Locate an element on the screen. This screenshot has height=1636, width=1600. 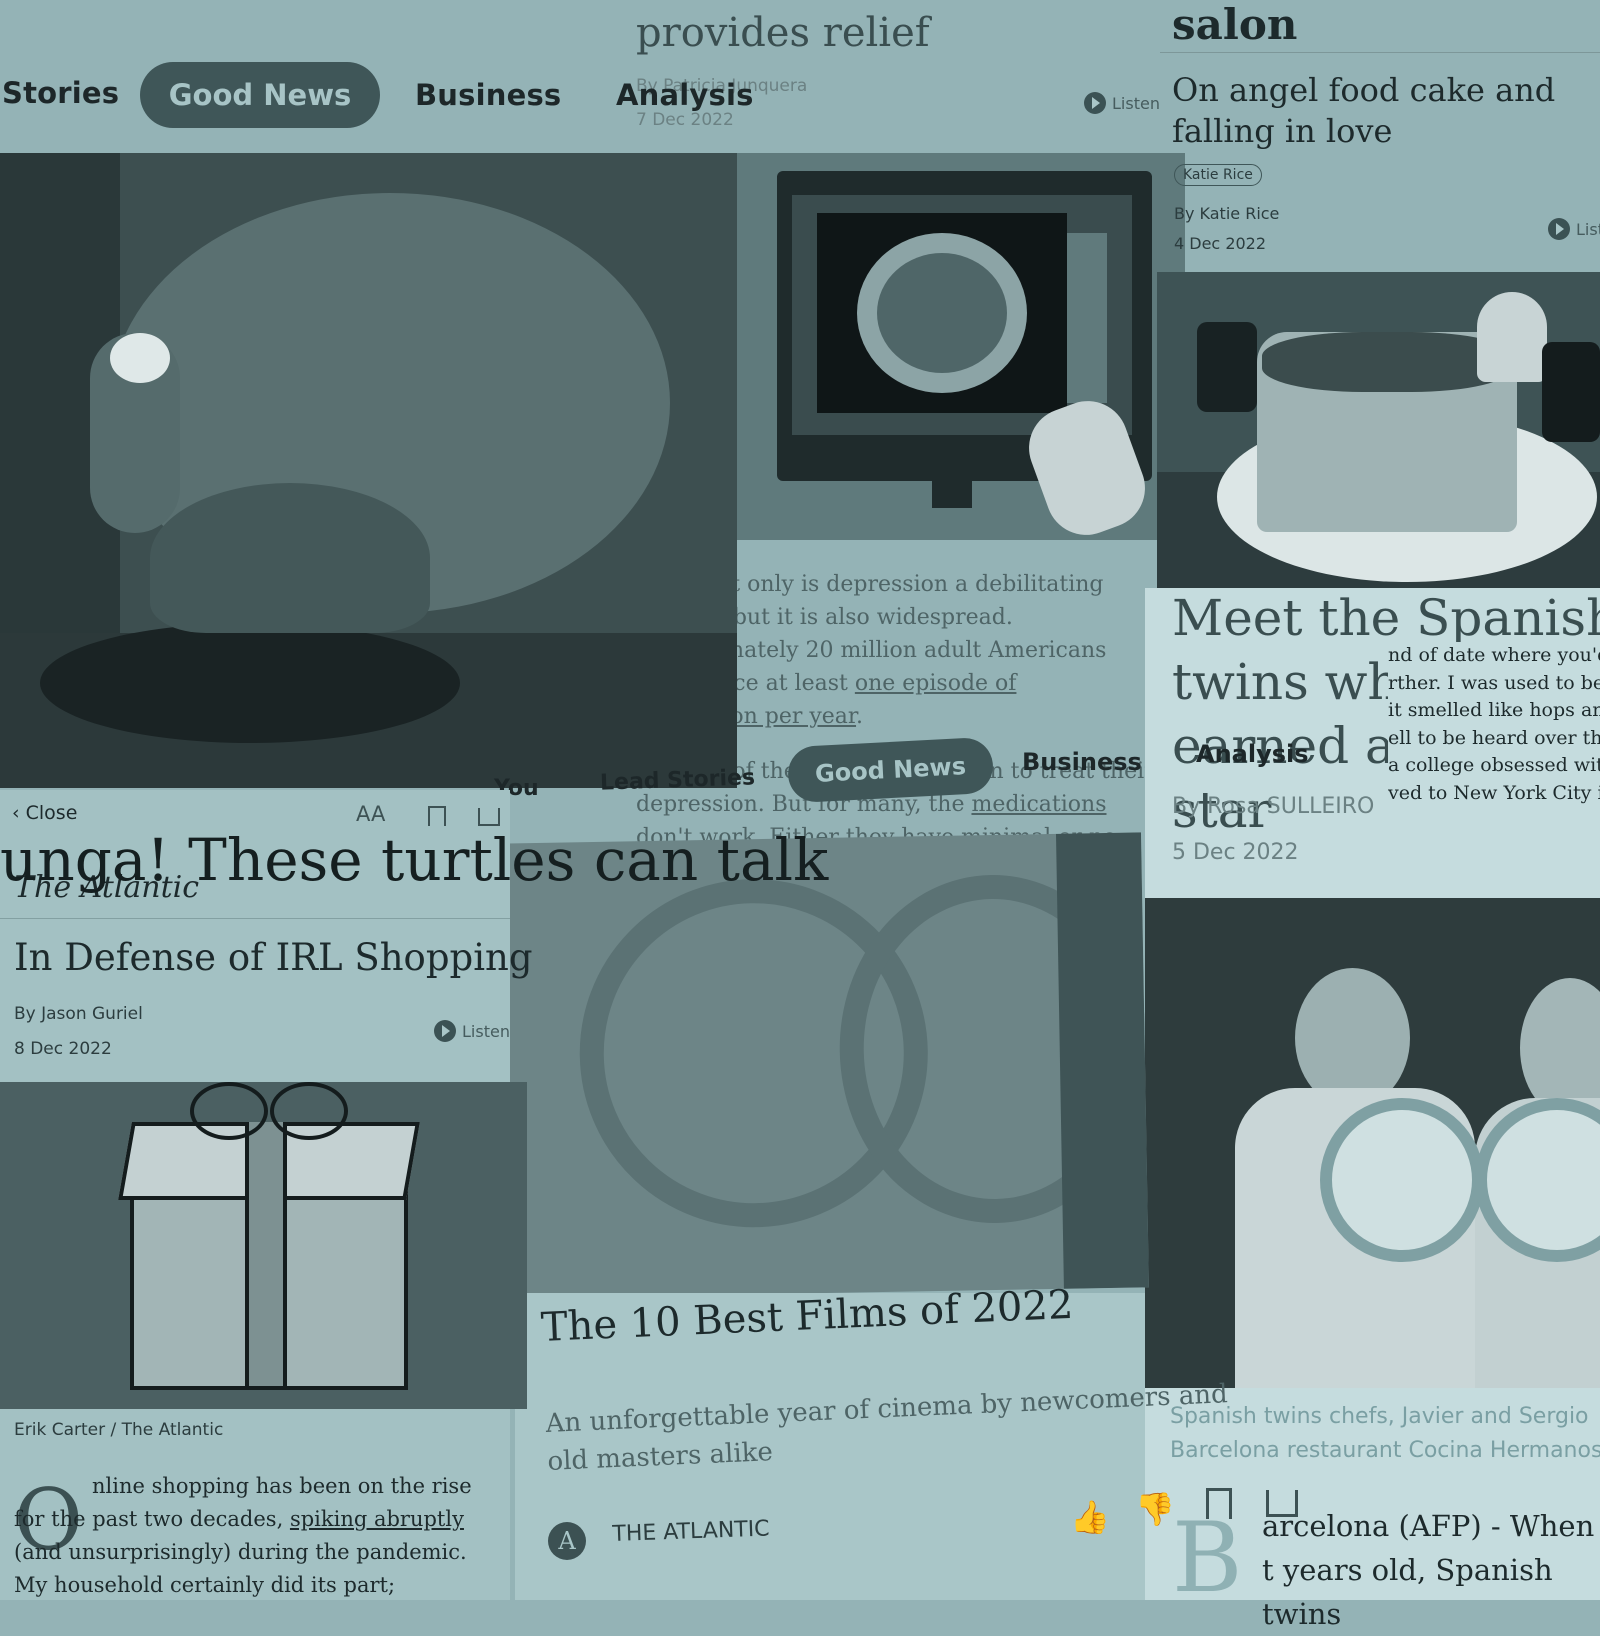
thumbs-down-icon: 👎 is located at coordinates (1155, 1509).